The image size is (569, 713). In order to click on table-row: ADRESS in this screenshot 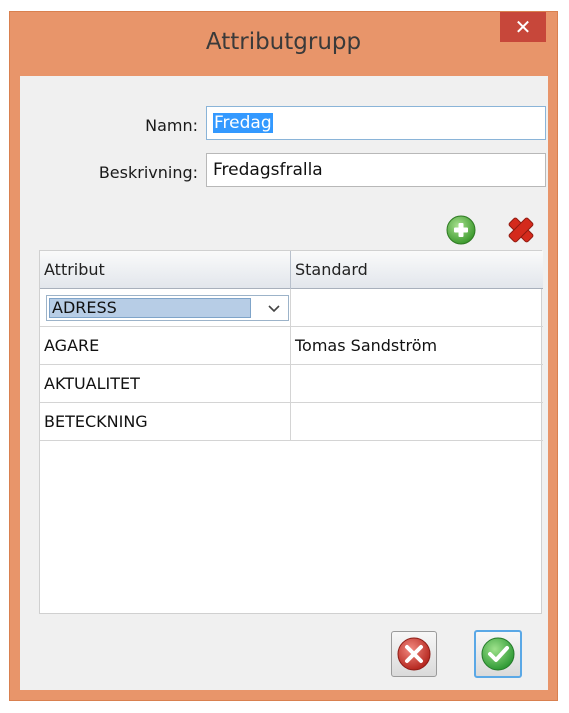, I will do `click(291, 308)`.